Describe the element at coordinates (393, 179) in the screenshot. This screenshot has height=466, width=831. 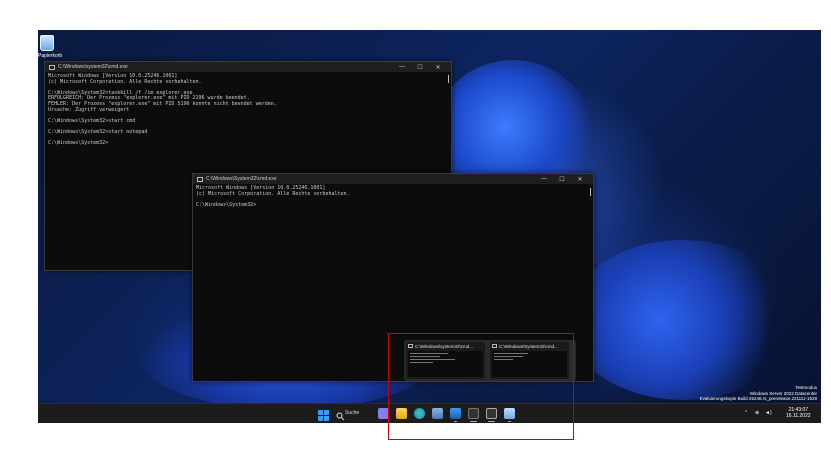
I see `cmd-window-titlebar: C:\Windows\System32\cmd.exe — ☐ ✕` at that location.